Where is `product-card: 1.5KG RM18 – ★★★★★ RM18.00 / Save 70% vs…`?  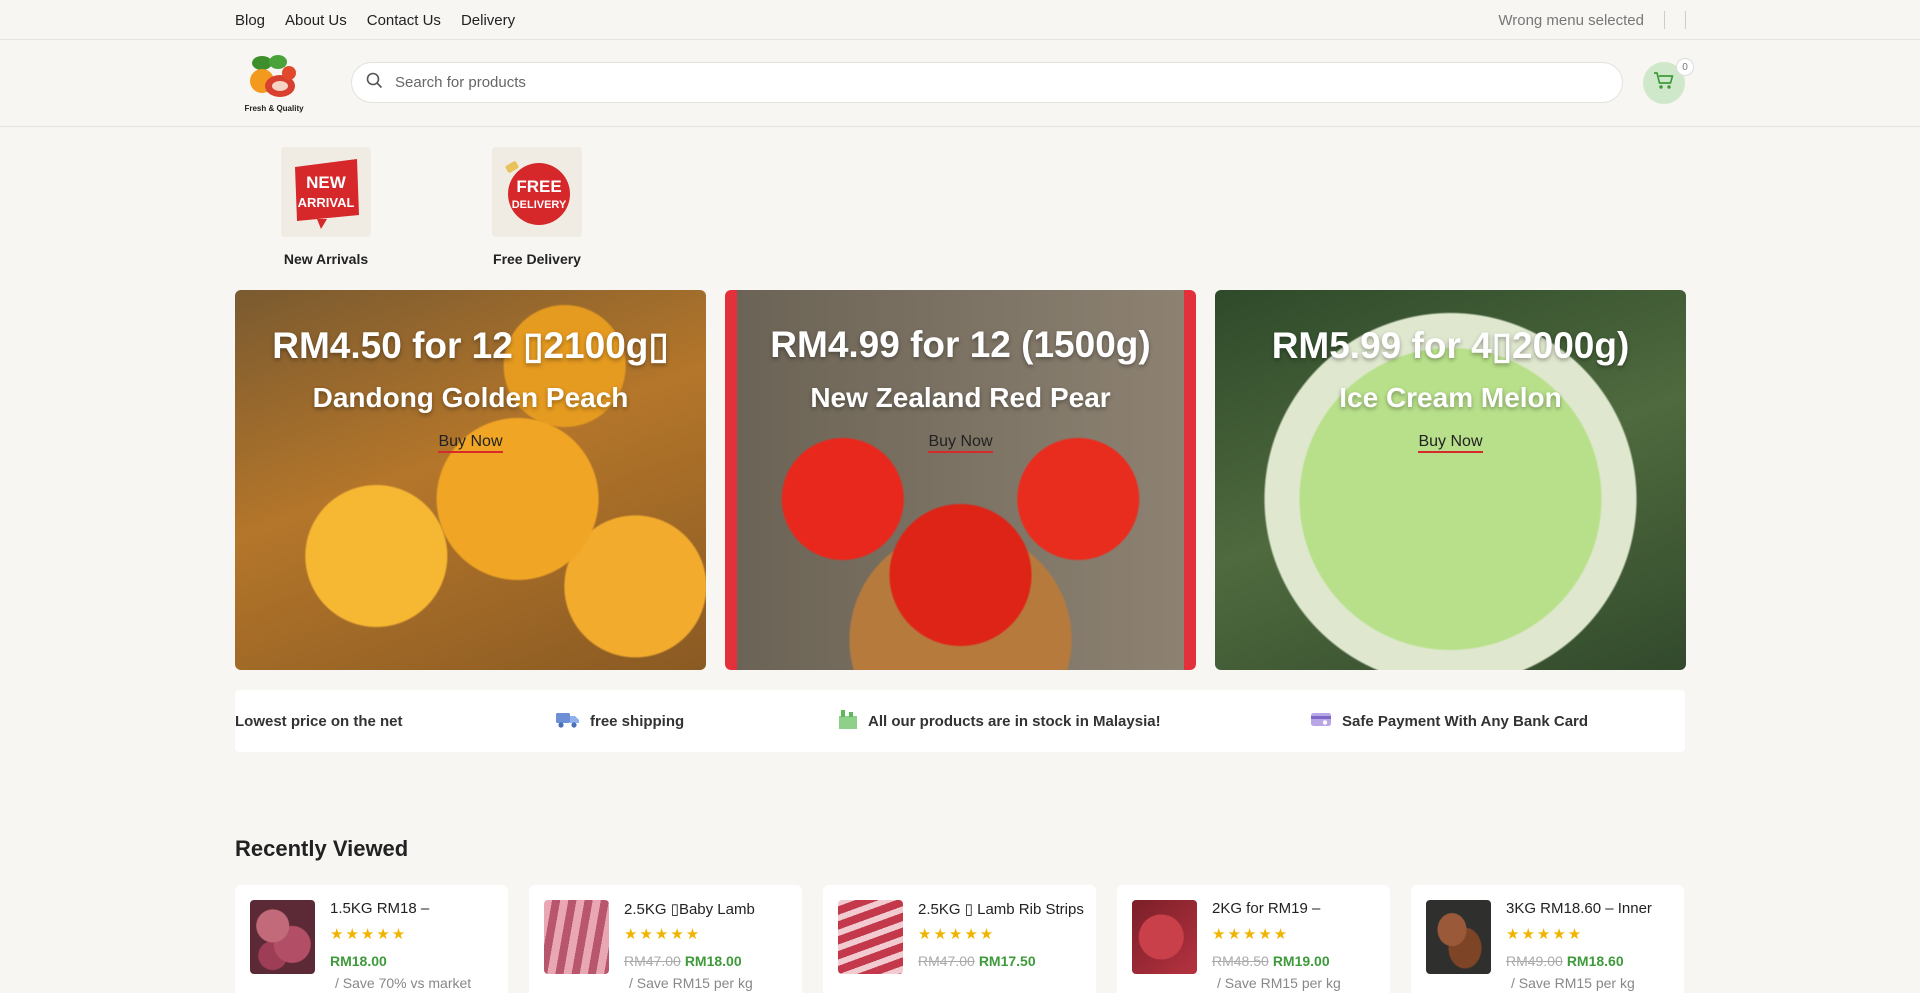
product-card: 1.5KG RM18 – ★★★★★ RM18.00 / Save 70% vs… is located at coordinates (371, 939).